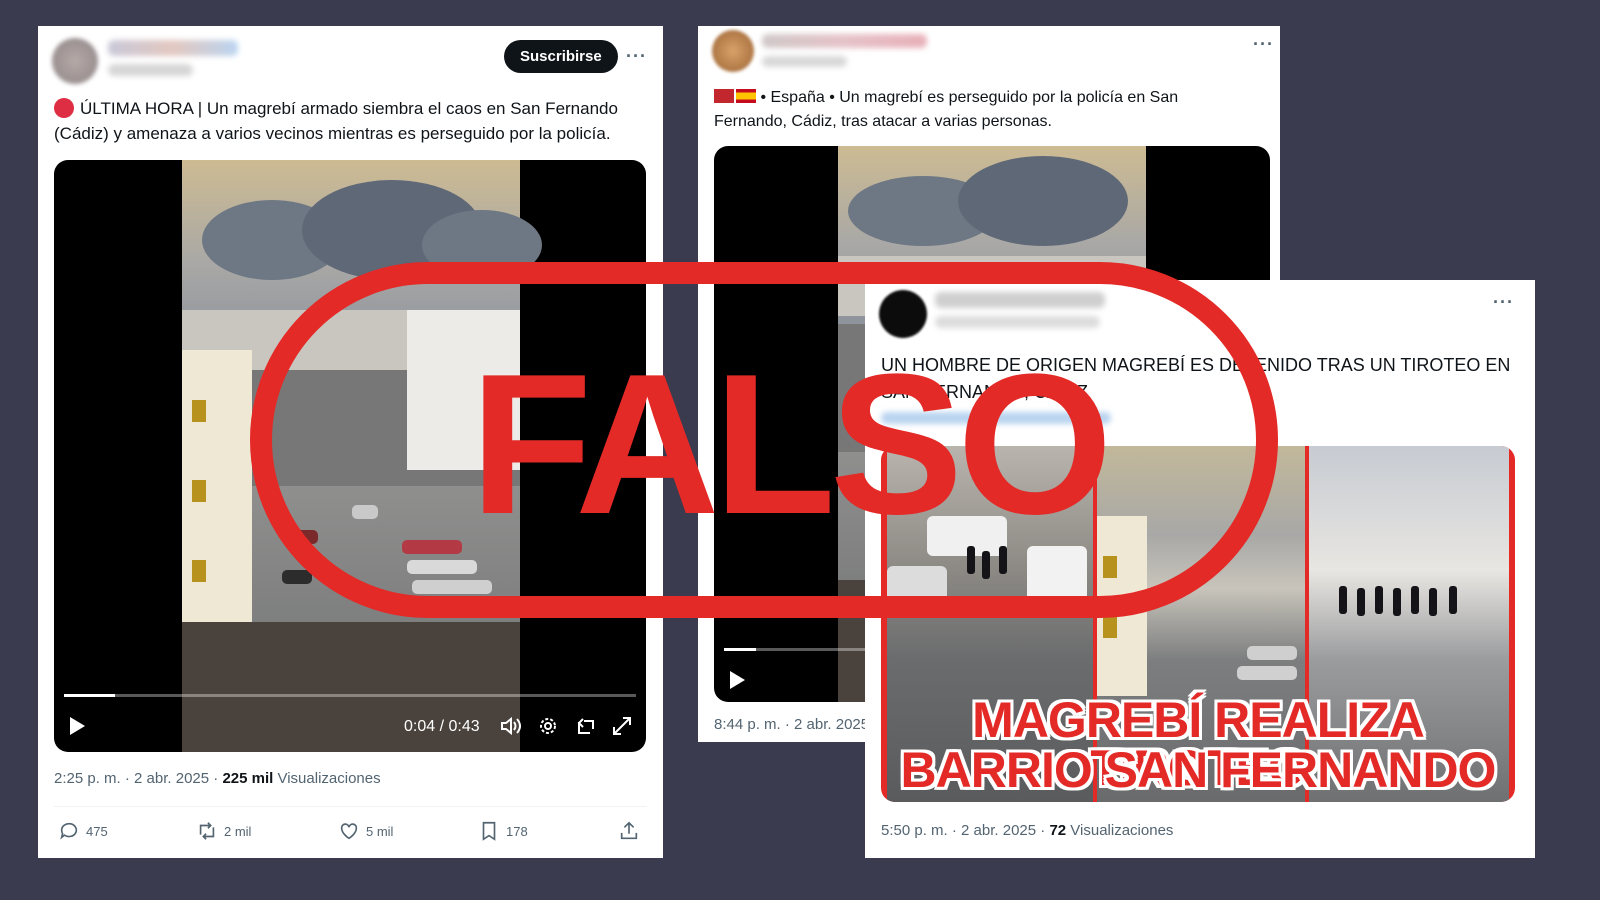  I want to click on heart-icon, so click(349, 831).